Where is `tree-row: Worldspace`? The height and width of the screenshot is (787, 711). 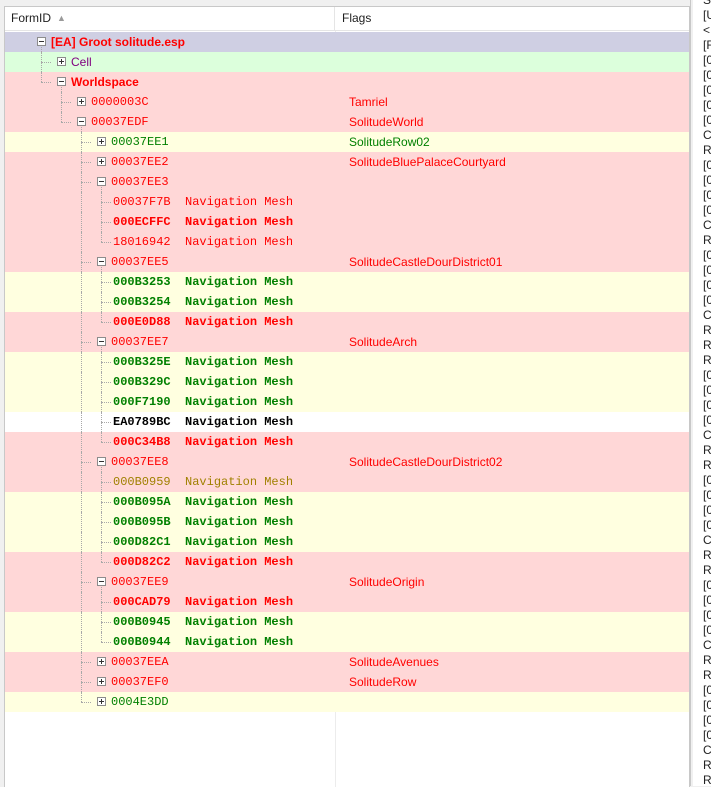
tree-row: Worldspace is located at coordinates (347, 82).